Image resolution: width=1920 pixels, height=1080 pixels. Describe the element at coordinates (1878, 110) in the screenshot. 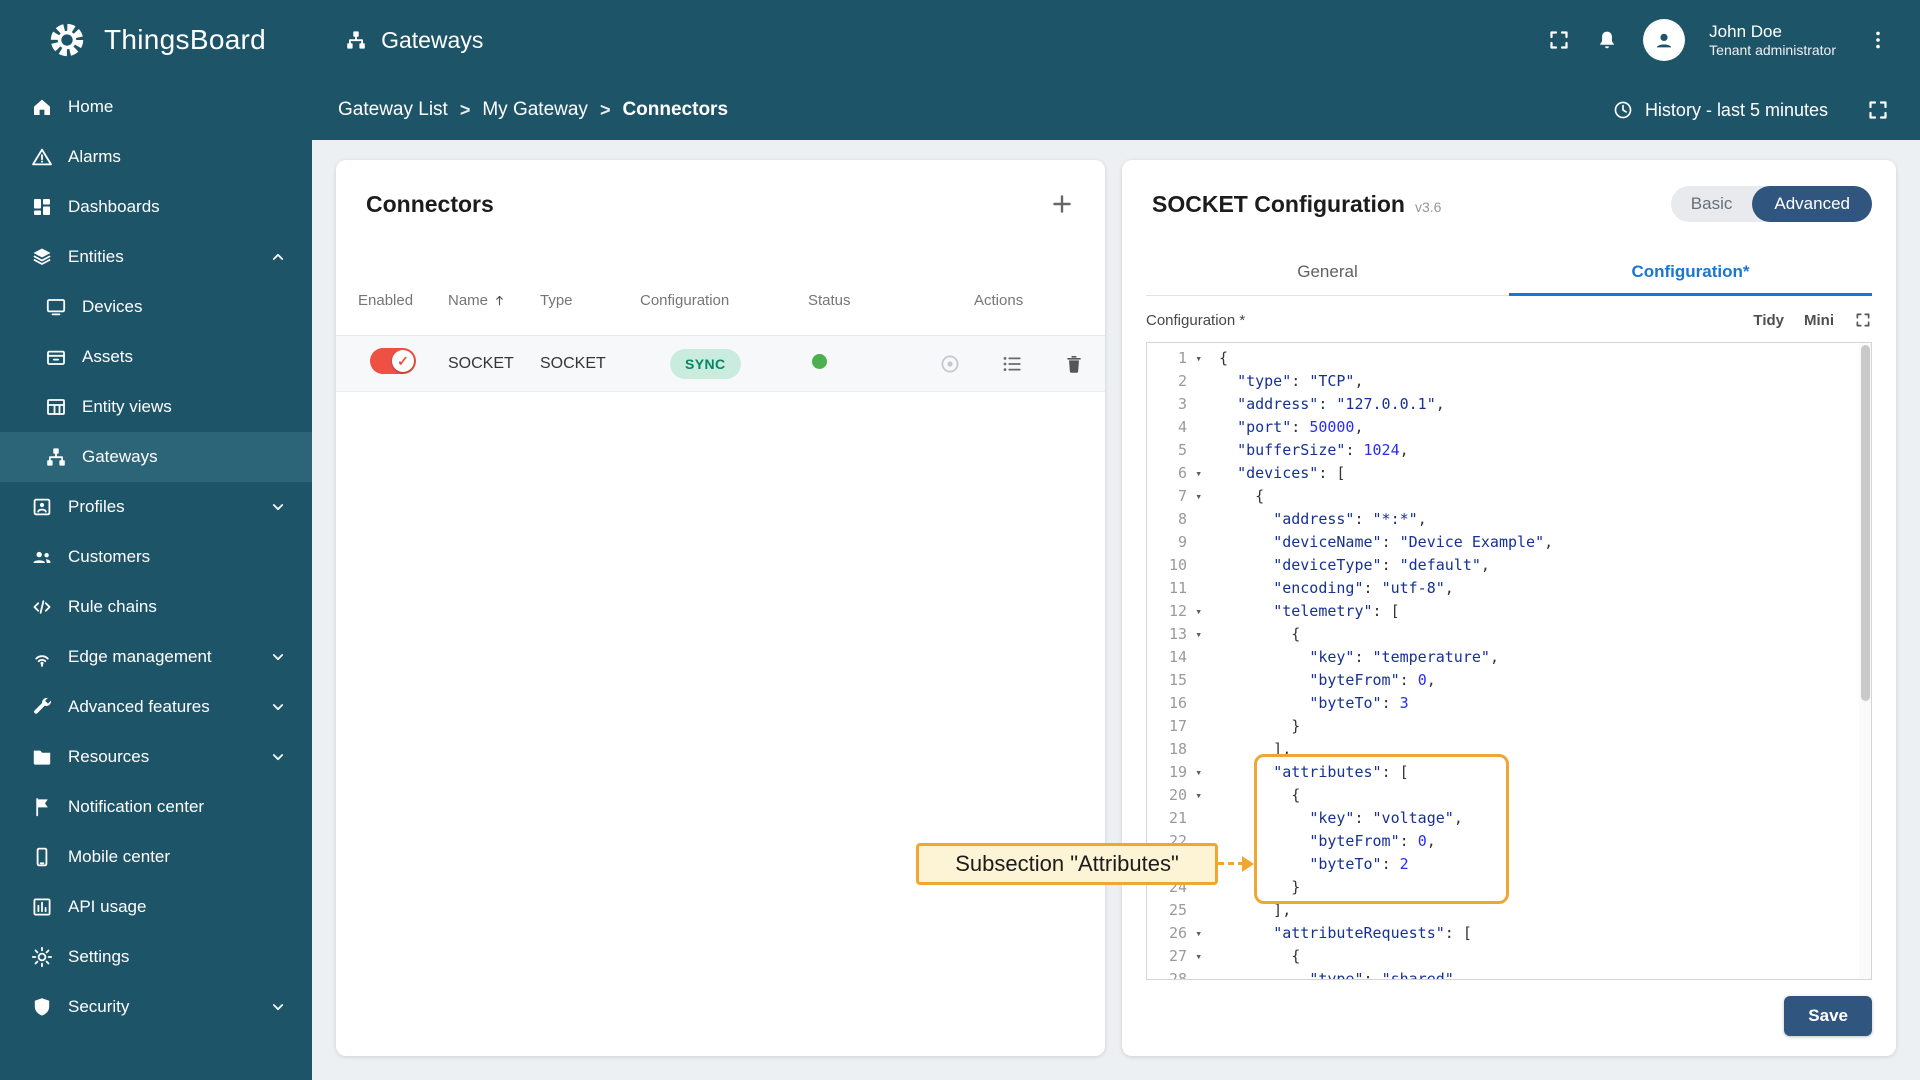

I see `dashboard-fullscreen-icon` at that location.